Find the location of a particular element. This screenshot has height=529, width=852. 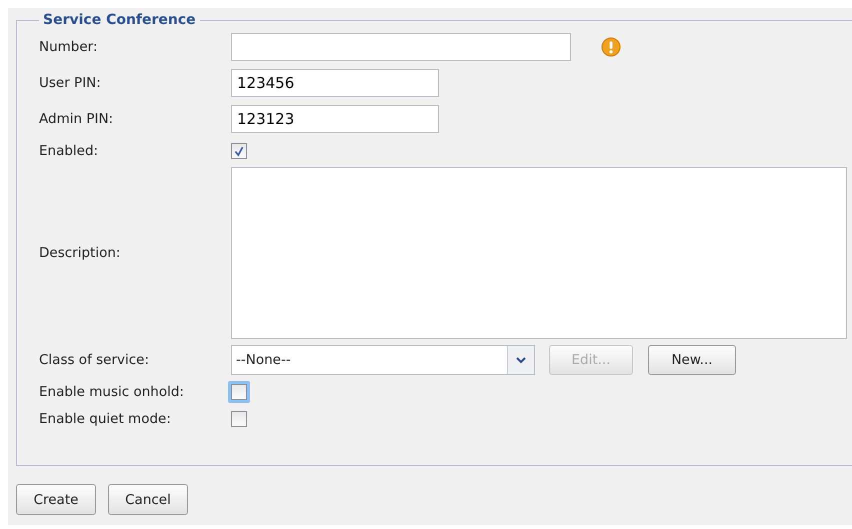

field-label: Enable music onhold: is located at coordinates (112, 392).